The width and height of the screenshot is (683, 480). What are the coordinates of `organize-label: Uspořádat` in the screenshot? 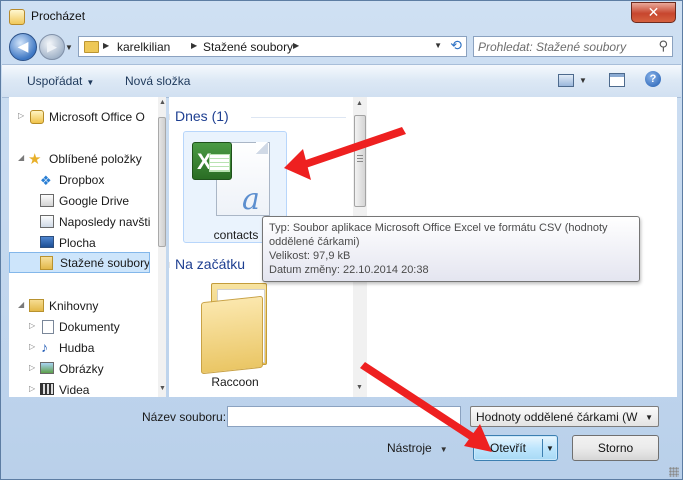 It's located at (55, 81).